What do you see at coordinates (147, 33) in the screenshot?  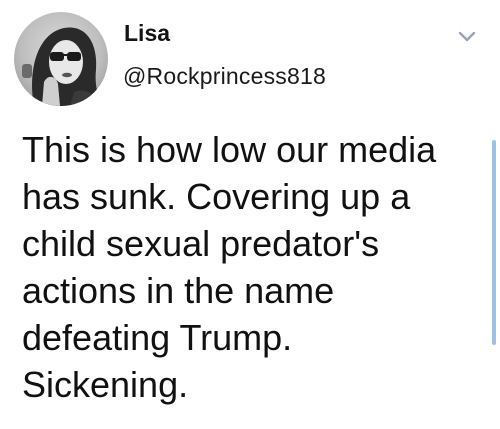 I see `author-display-name: Lisa` at bounding box center [147, 33].